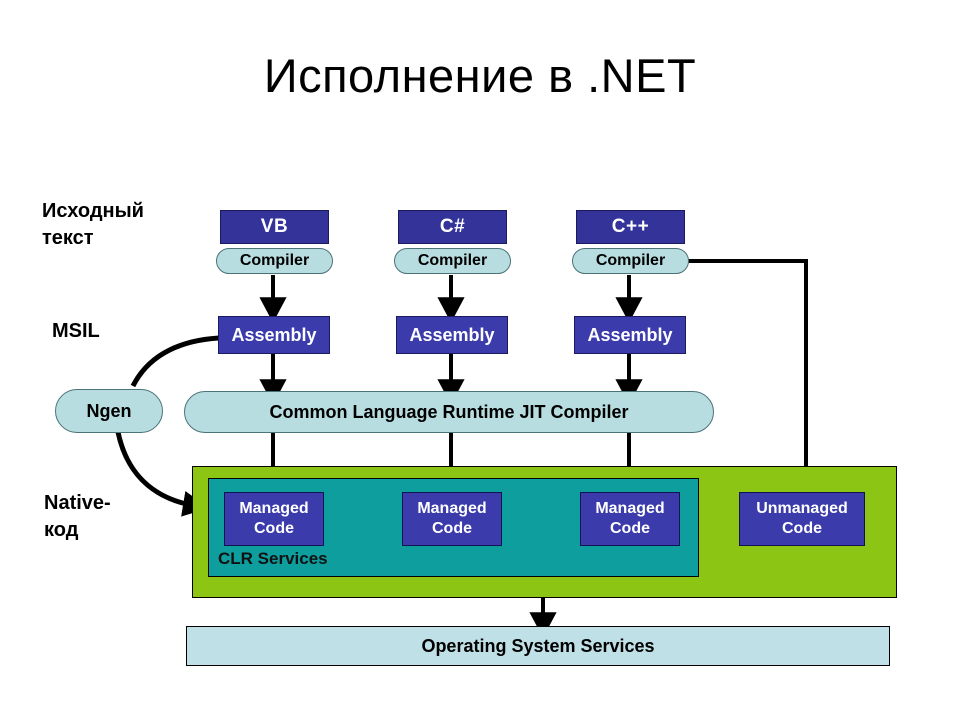  I want to click on operating-system-services-bar: Operating System Services, so click(538, 646).